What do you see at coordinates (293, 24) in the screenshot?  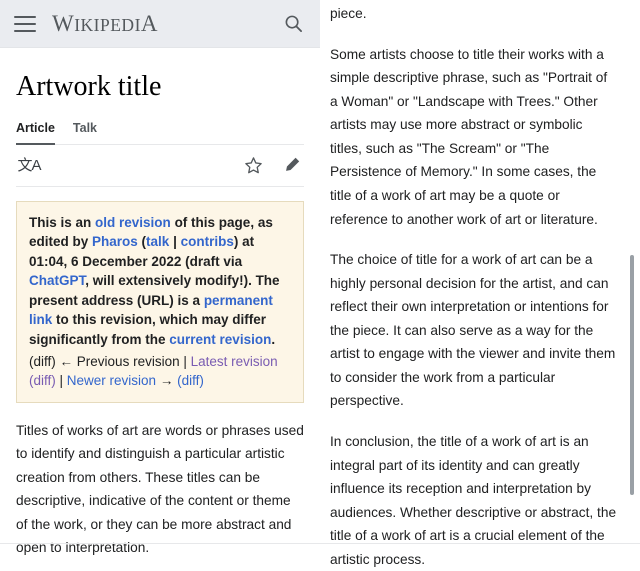 I see `search-icon` at bounding box center [293, 24].